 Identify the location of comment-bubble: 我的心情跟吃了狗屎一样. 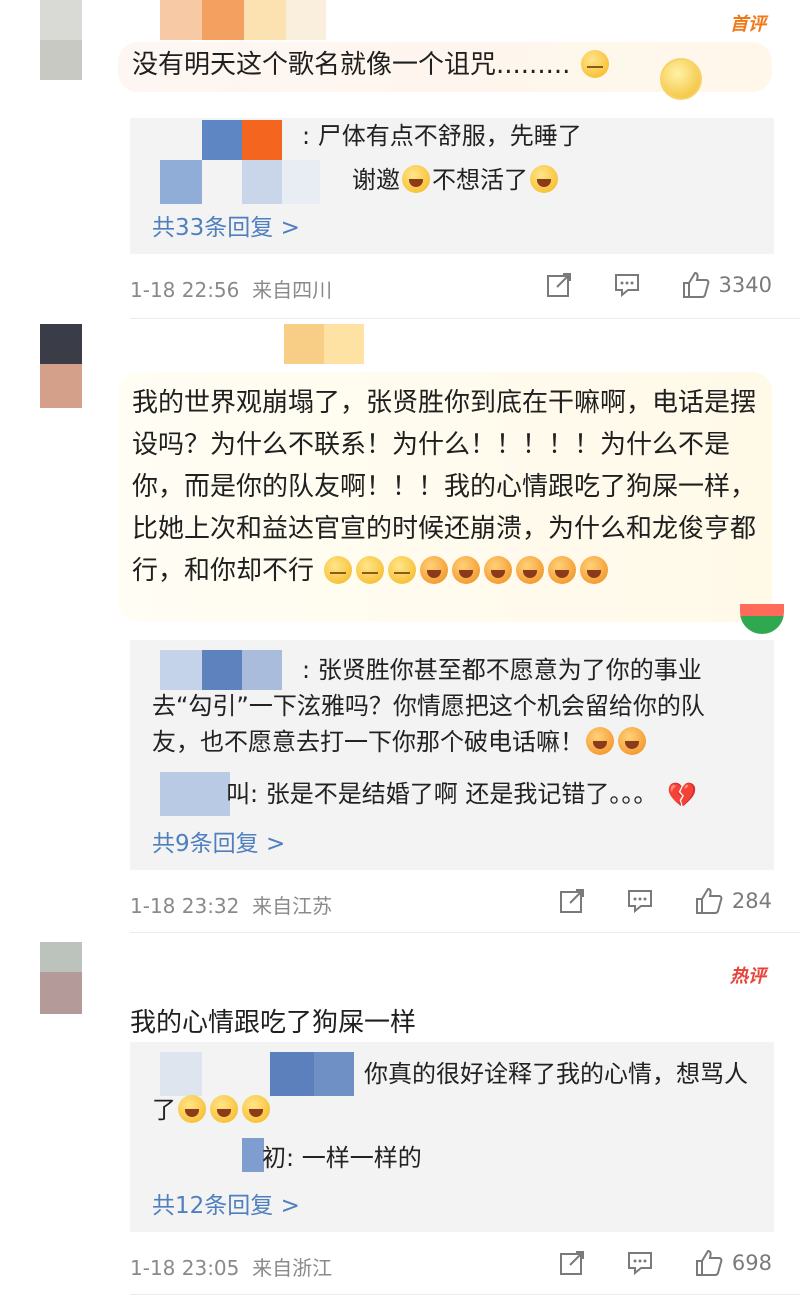
(445, 1017).